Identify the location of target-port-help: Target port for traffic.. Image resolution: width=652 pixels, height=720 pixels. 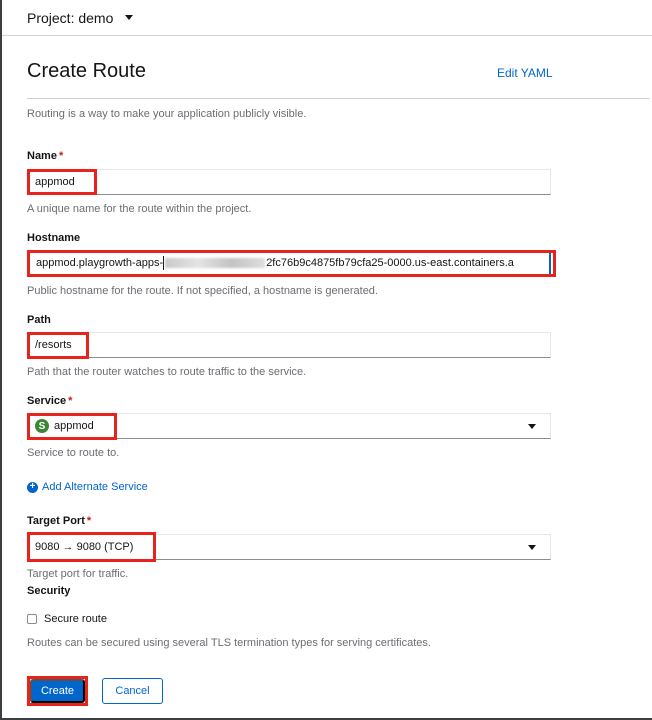
(78, 574).